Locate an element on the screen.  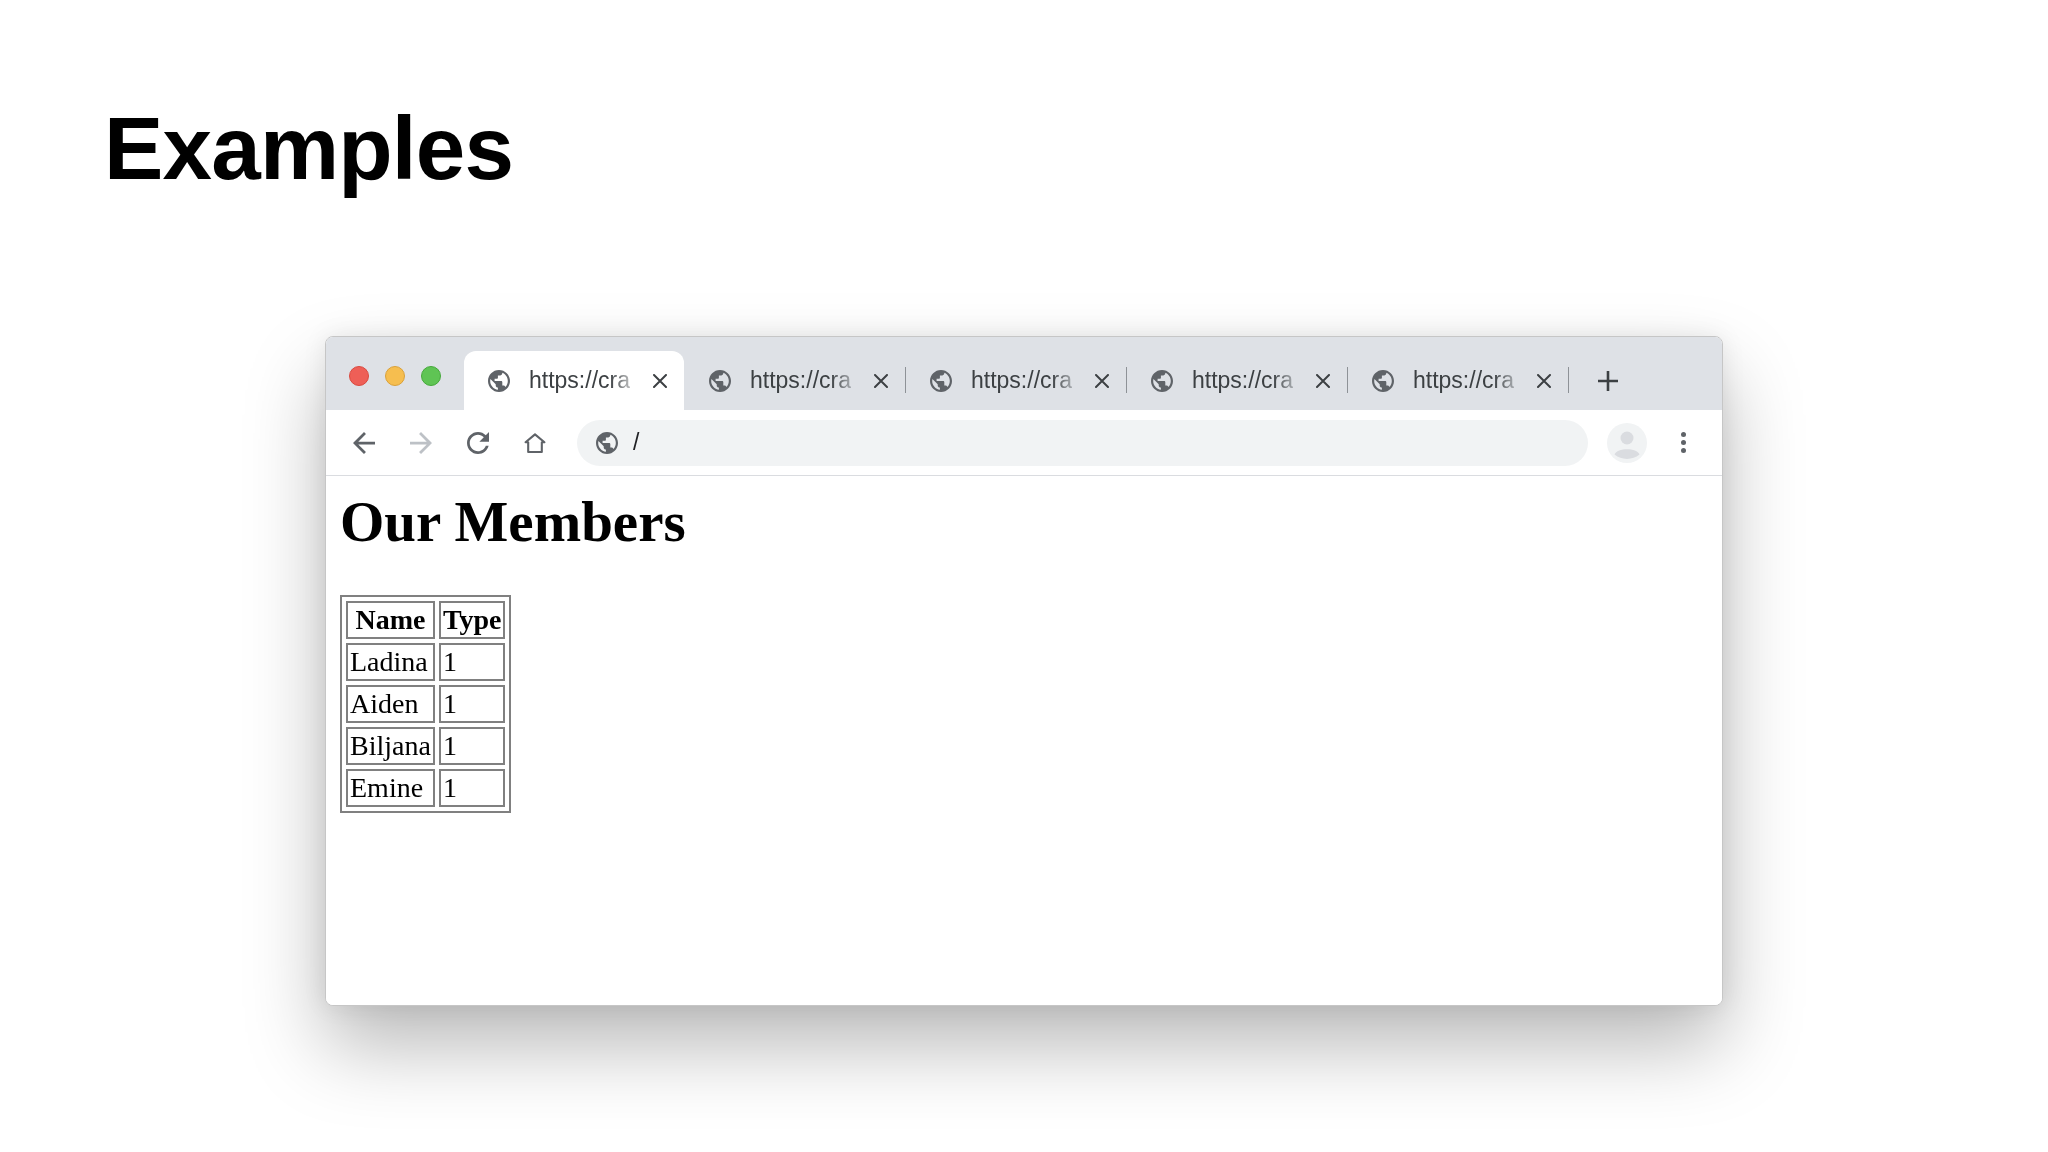
table-cell: Aiden is located at coordinates (390, 704).